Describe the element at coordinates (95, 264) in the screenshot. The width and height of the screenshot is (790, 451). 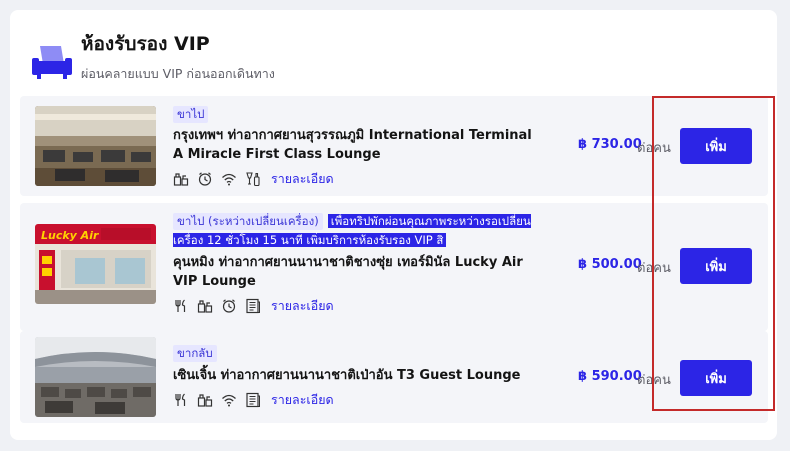
I see `lounge-photo: Lucky Air` at that location.